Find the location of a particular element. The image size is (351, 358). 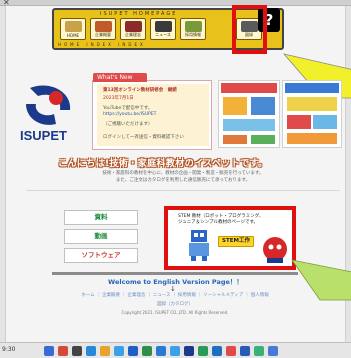

building-icon is located at coordinates (103, 26).